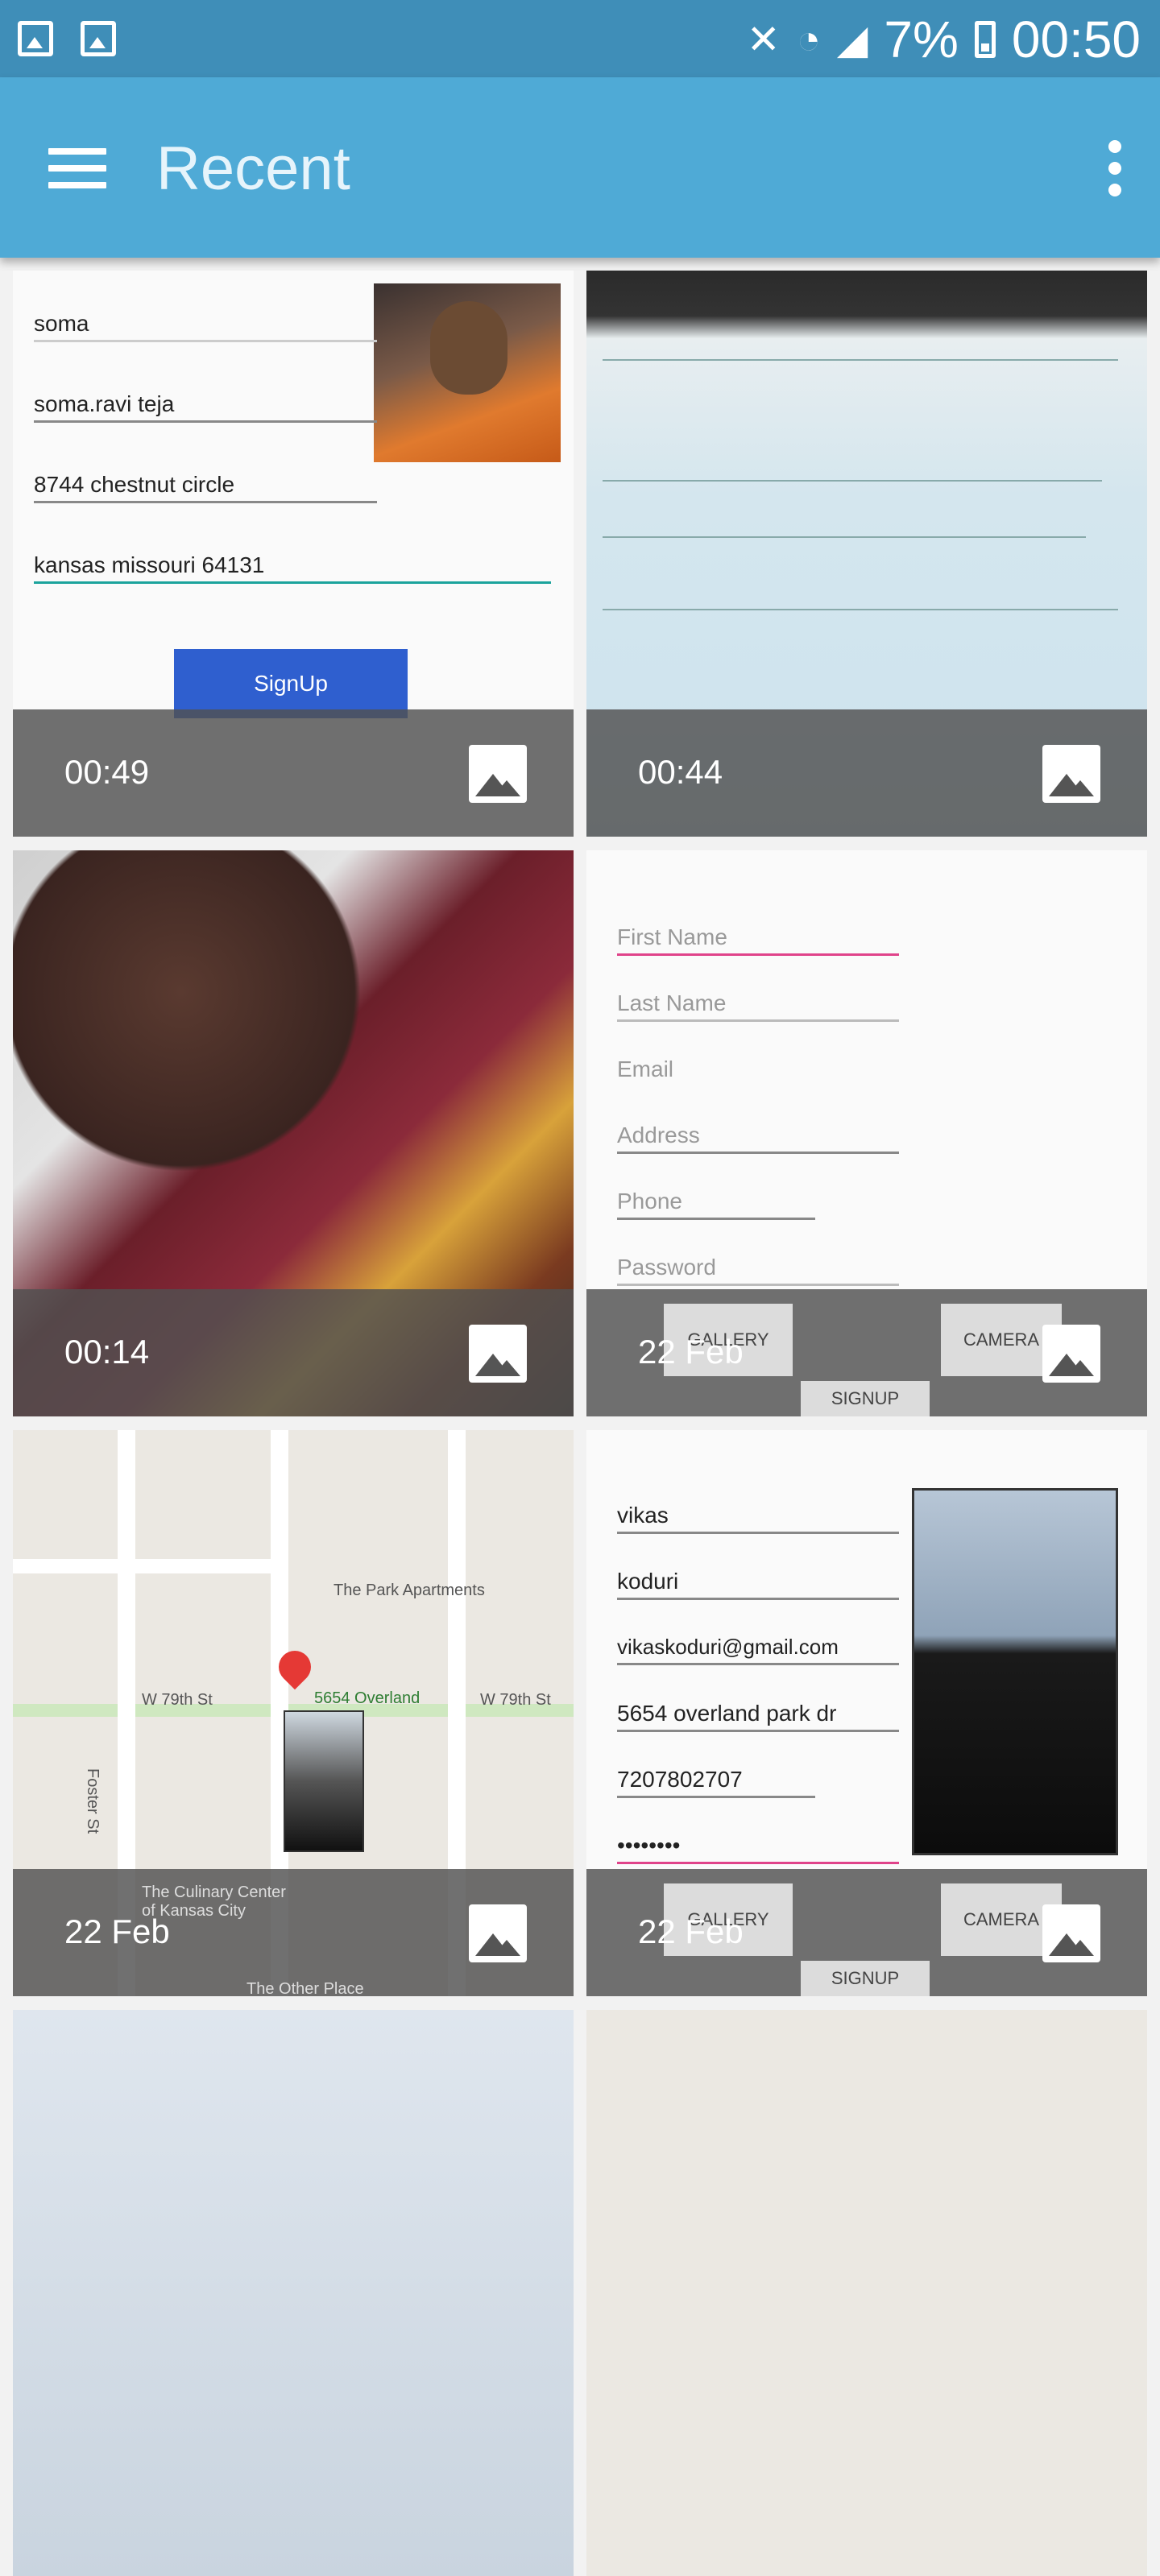 Image resolution: width=1160 pixels, height=2576 pixels. Describe the element at coordinates (758, 1270) in the screenshot. I see `form-field: Password` at that location.